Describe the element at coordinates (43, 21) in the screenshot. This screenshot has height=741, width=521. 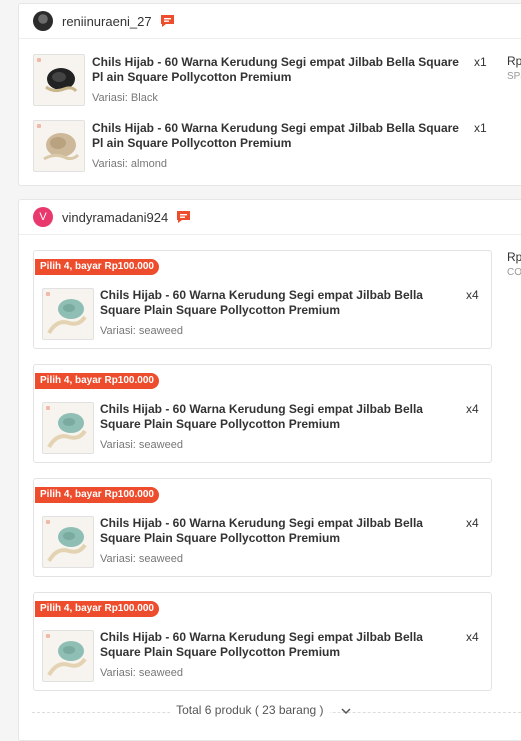
I see `avatar` at that location.